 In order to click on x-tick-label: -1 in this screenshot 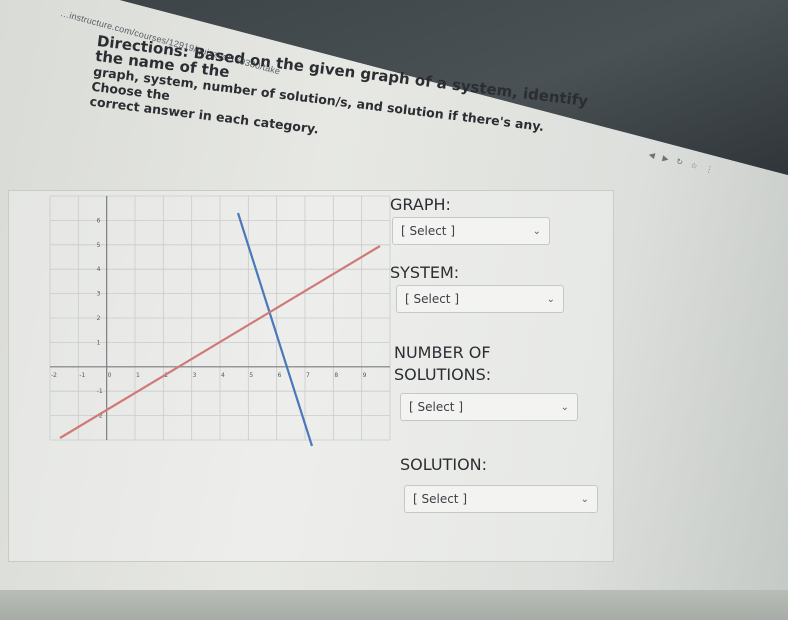, I will do `click(82, 375)`.